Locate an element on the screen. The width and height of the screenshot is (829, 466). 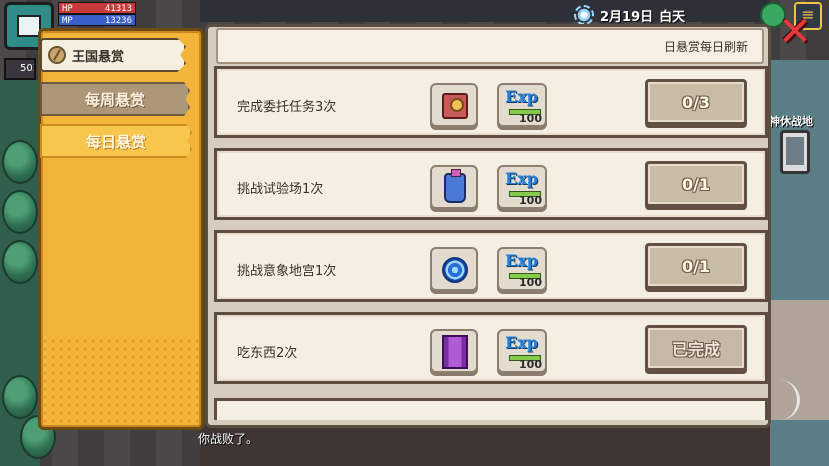
battle-log-text: 你战败了。 is located at coordinates (228, 439).